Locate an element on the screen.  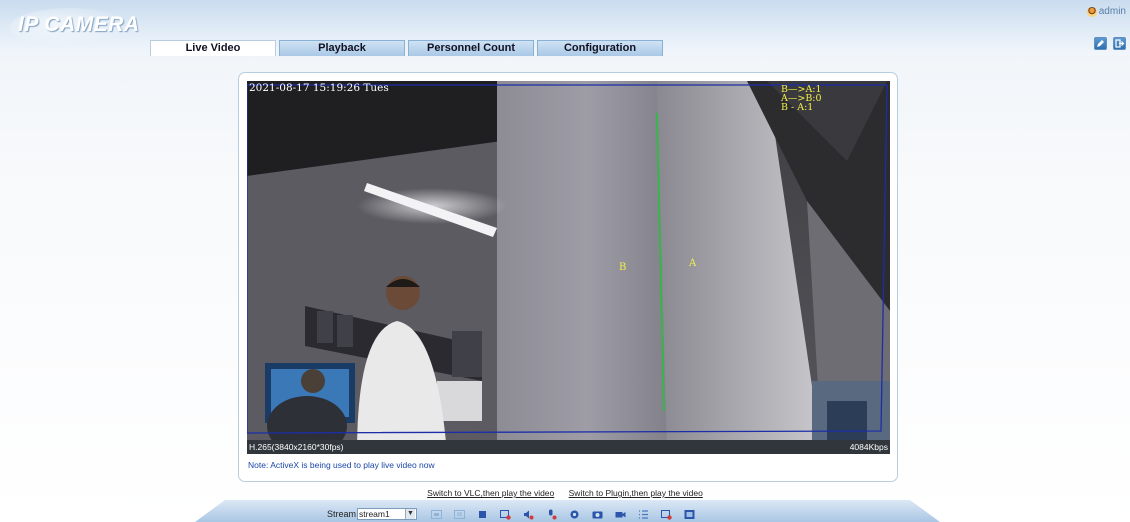
video-toolbar-controls: Stream stream1 ▼ is located at coordinates (514, 514).